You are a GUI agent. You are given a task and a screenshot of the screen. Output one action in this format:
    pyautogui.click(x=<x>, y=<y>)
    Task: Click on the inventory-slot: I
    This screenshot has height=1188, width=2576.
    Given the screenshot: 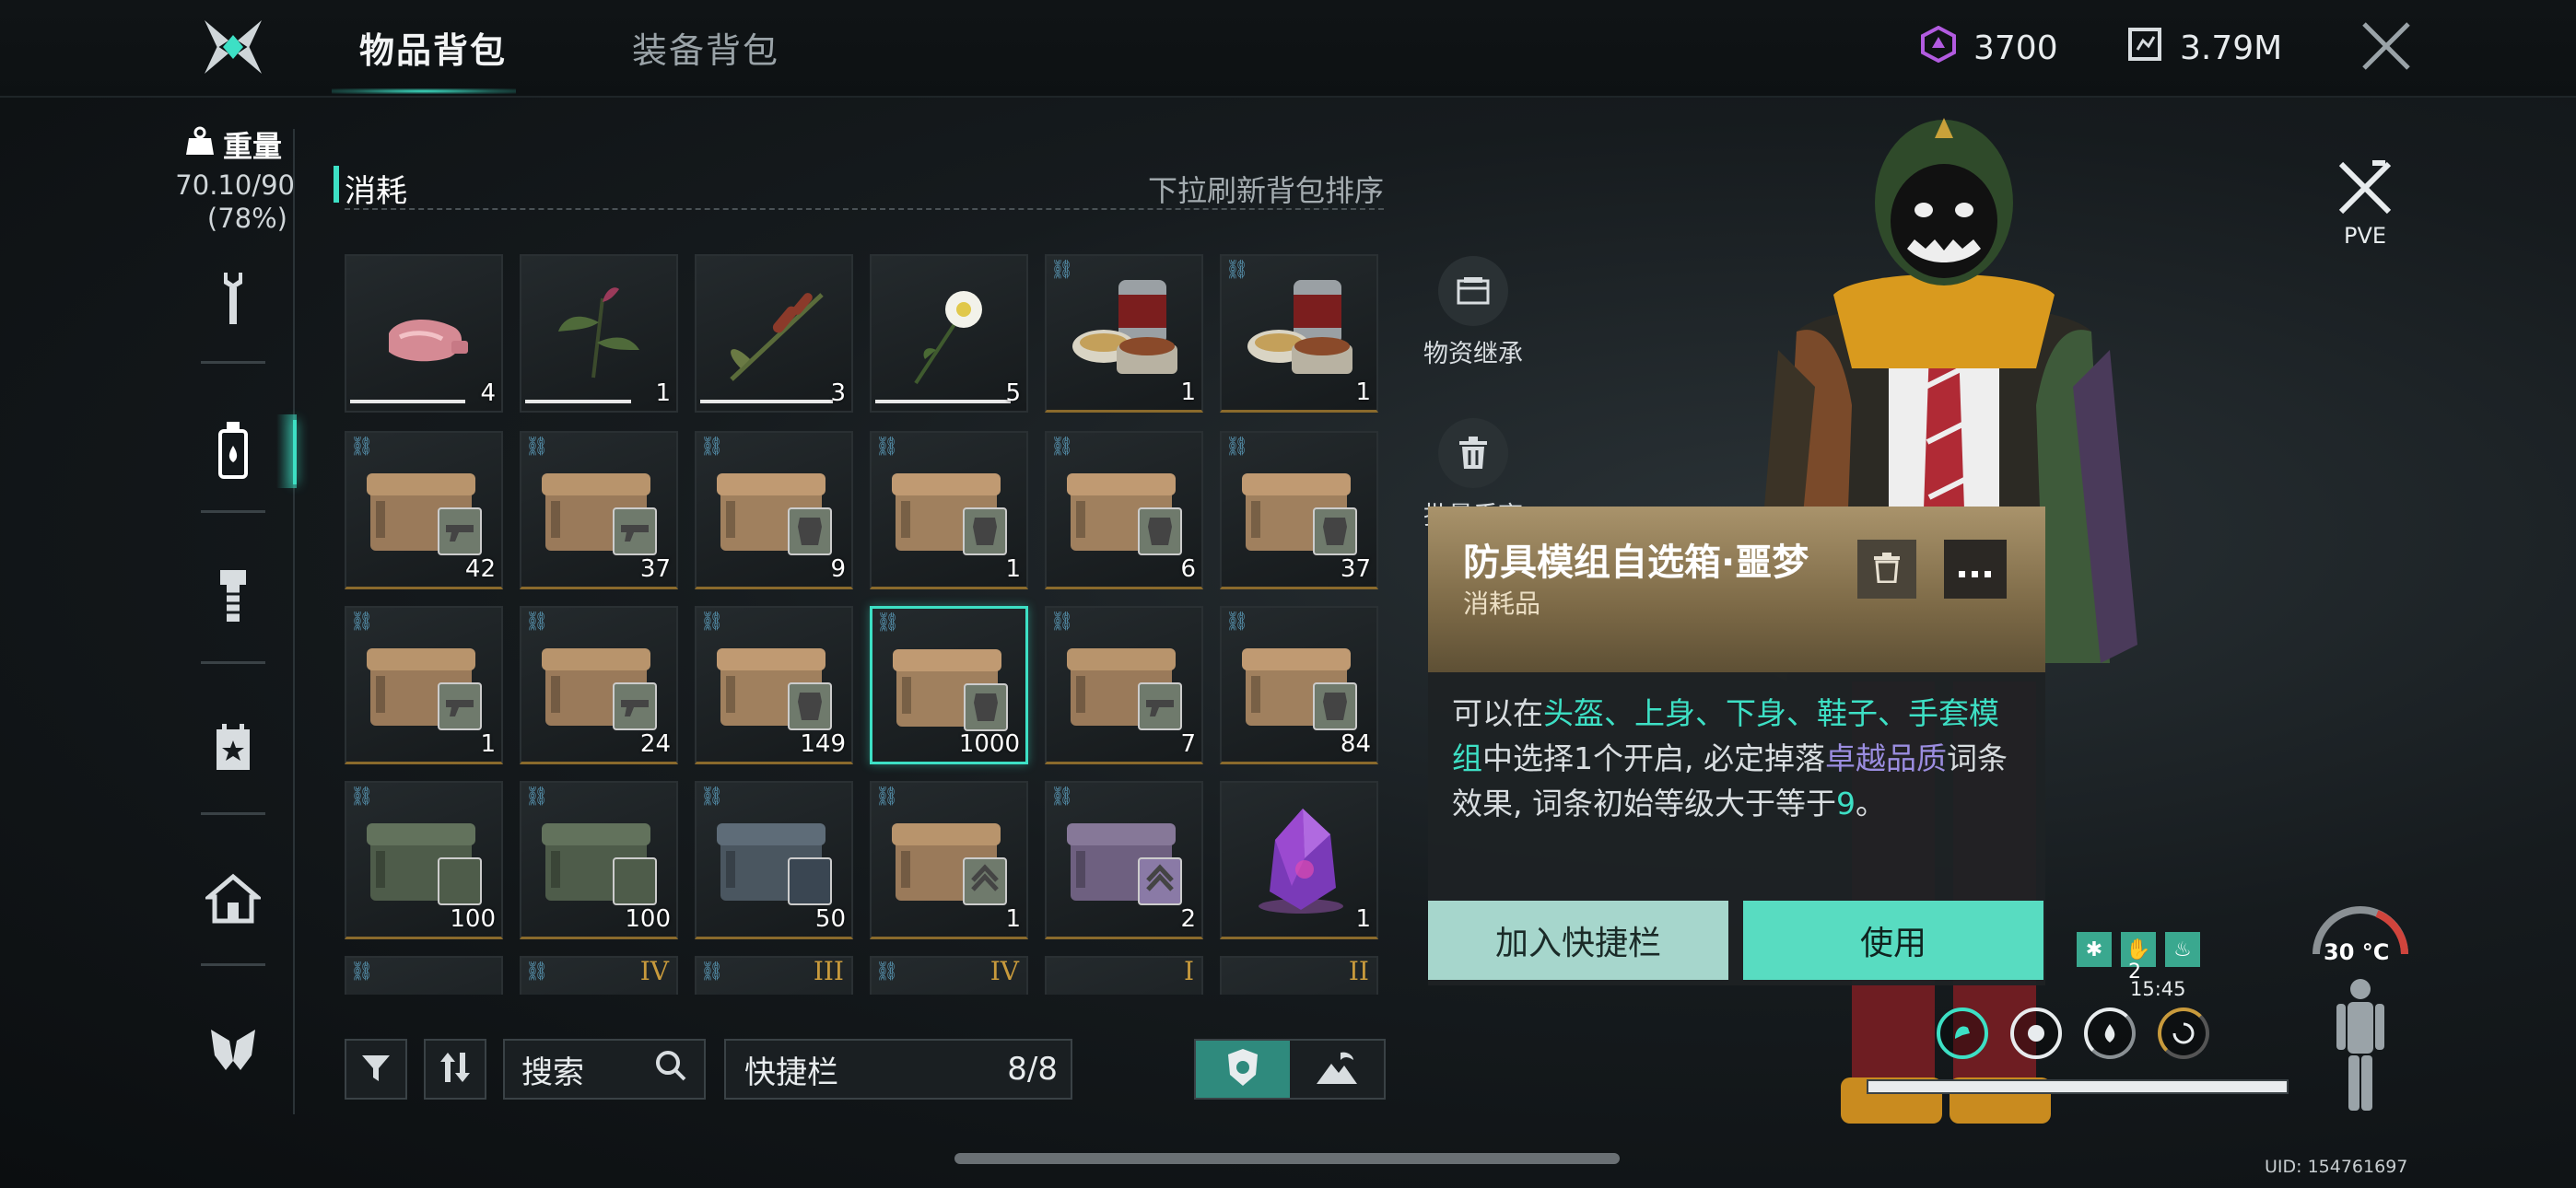 What is the action you would take?
    pyautogui.click(x=1124, y=976)
    